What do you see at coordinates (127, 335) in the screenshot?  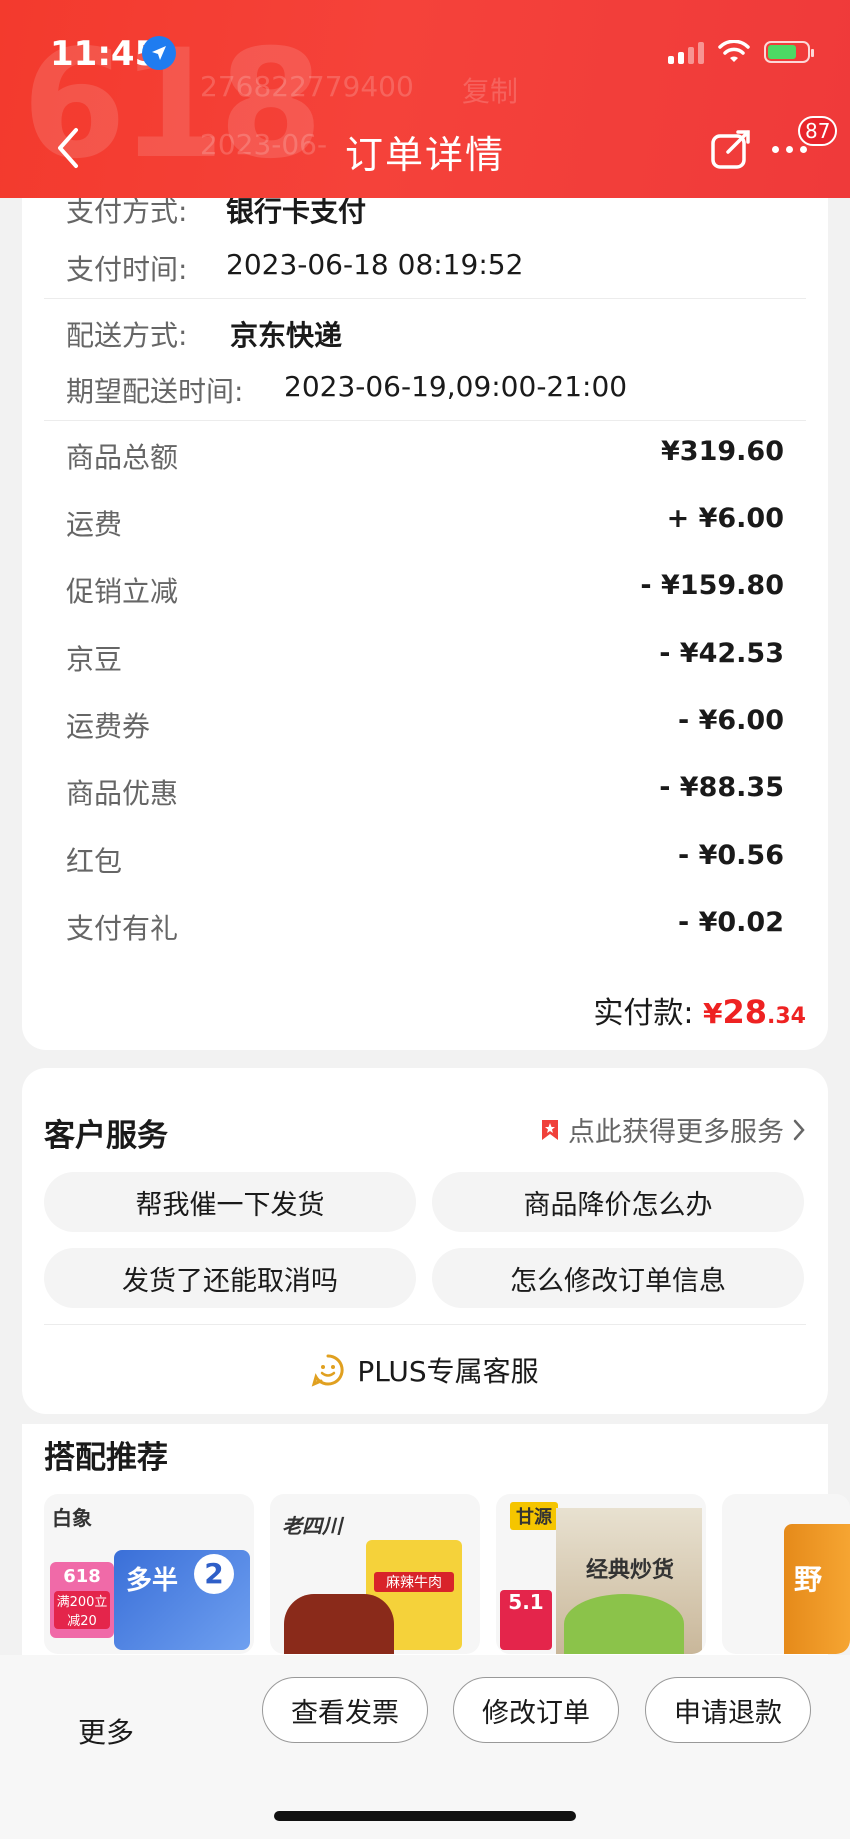 I see `delivery-method-label: 配送方式:` at bounding box center [127, 335].